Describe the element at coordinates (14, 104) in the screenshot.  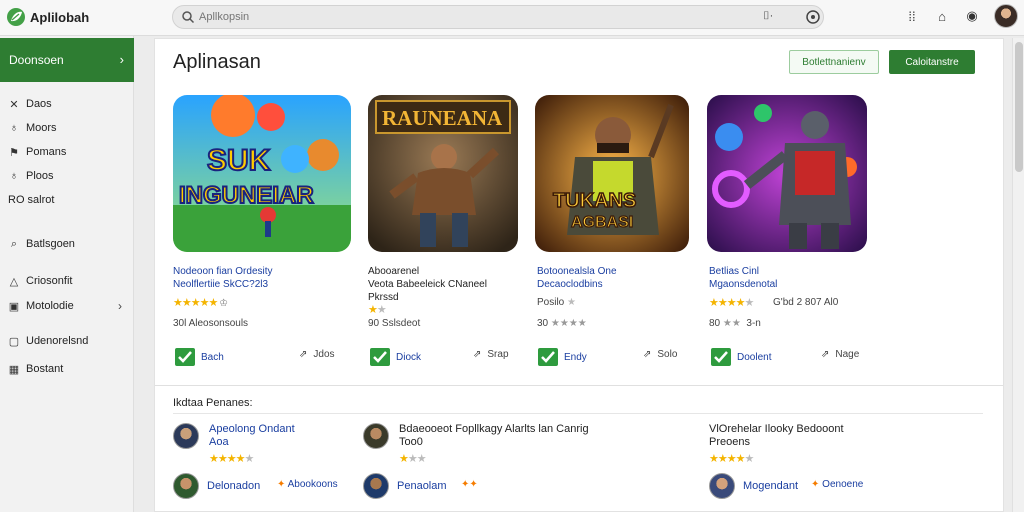
I see `x-icon: ✕` at that location.